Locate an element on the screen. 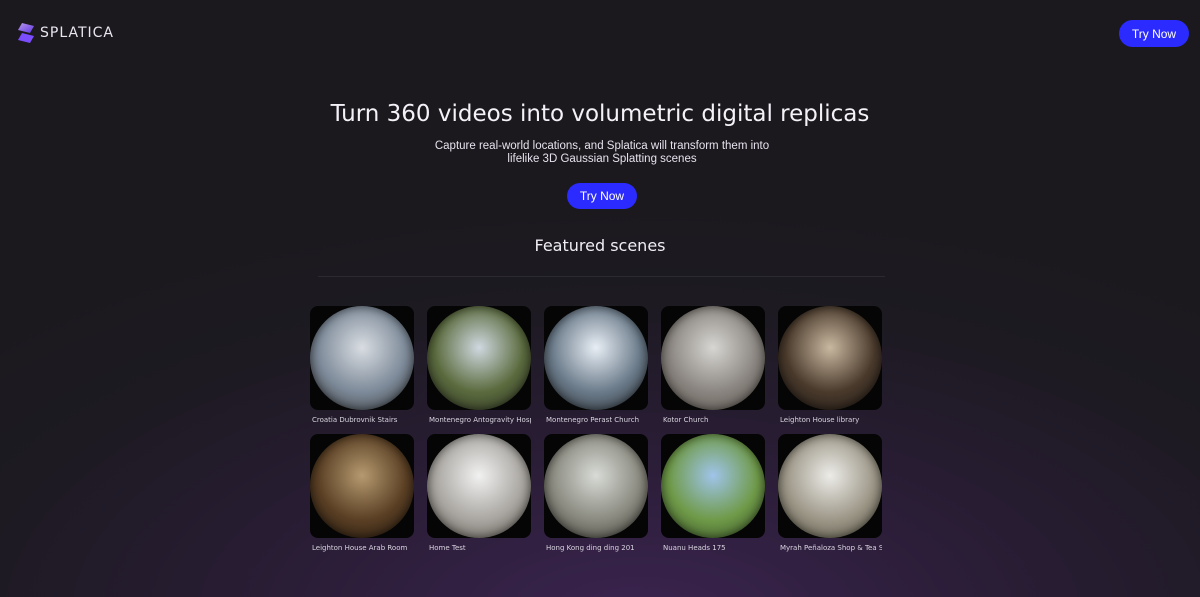 The height and width of the screenshot is (597, 1200). try-now-button-header: Try Now is located at coordinates (1154, 33).